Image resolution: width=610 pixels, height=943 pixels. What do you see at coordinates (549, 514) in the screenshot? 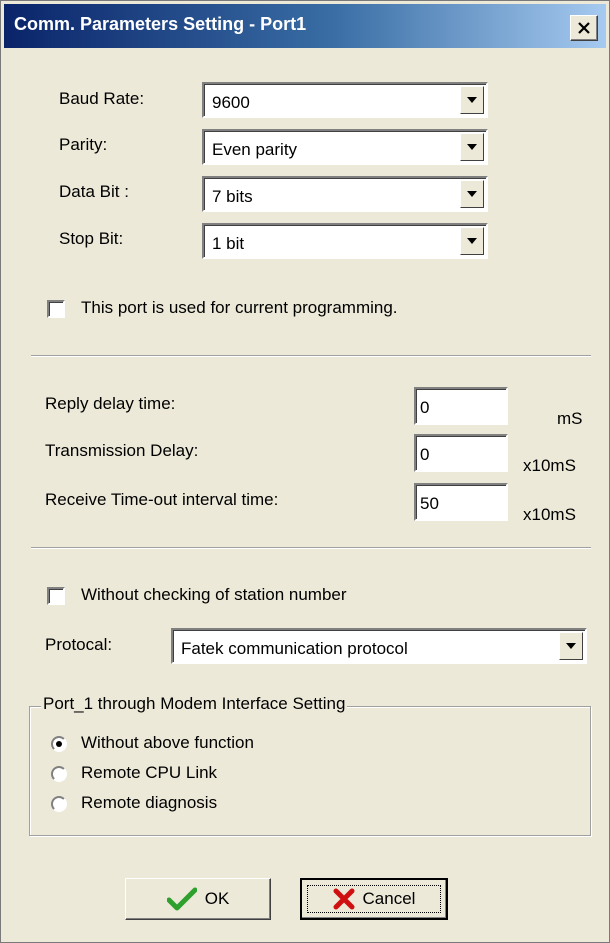
I see `receive-timeout-unit: x10mS` at bounding box center [549, 514].